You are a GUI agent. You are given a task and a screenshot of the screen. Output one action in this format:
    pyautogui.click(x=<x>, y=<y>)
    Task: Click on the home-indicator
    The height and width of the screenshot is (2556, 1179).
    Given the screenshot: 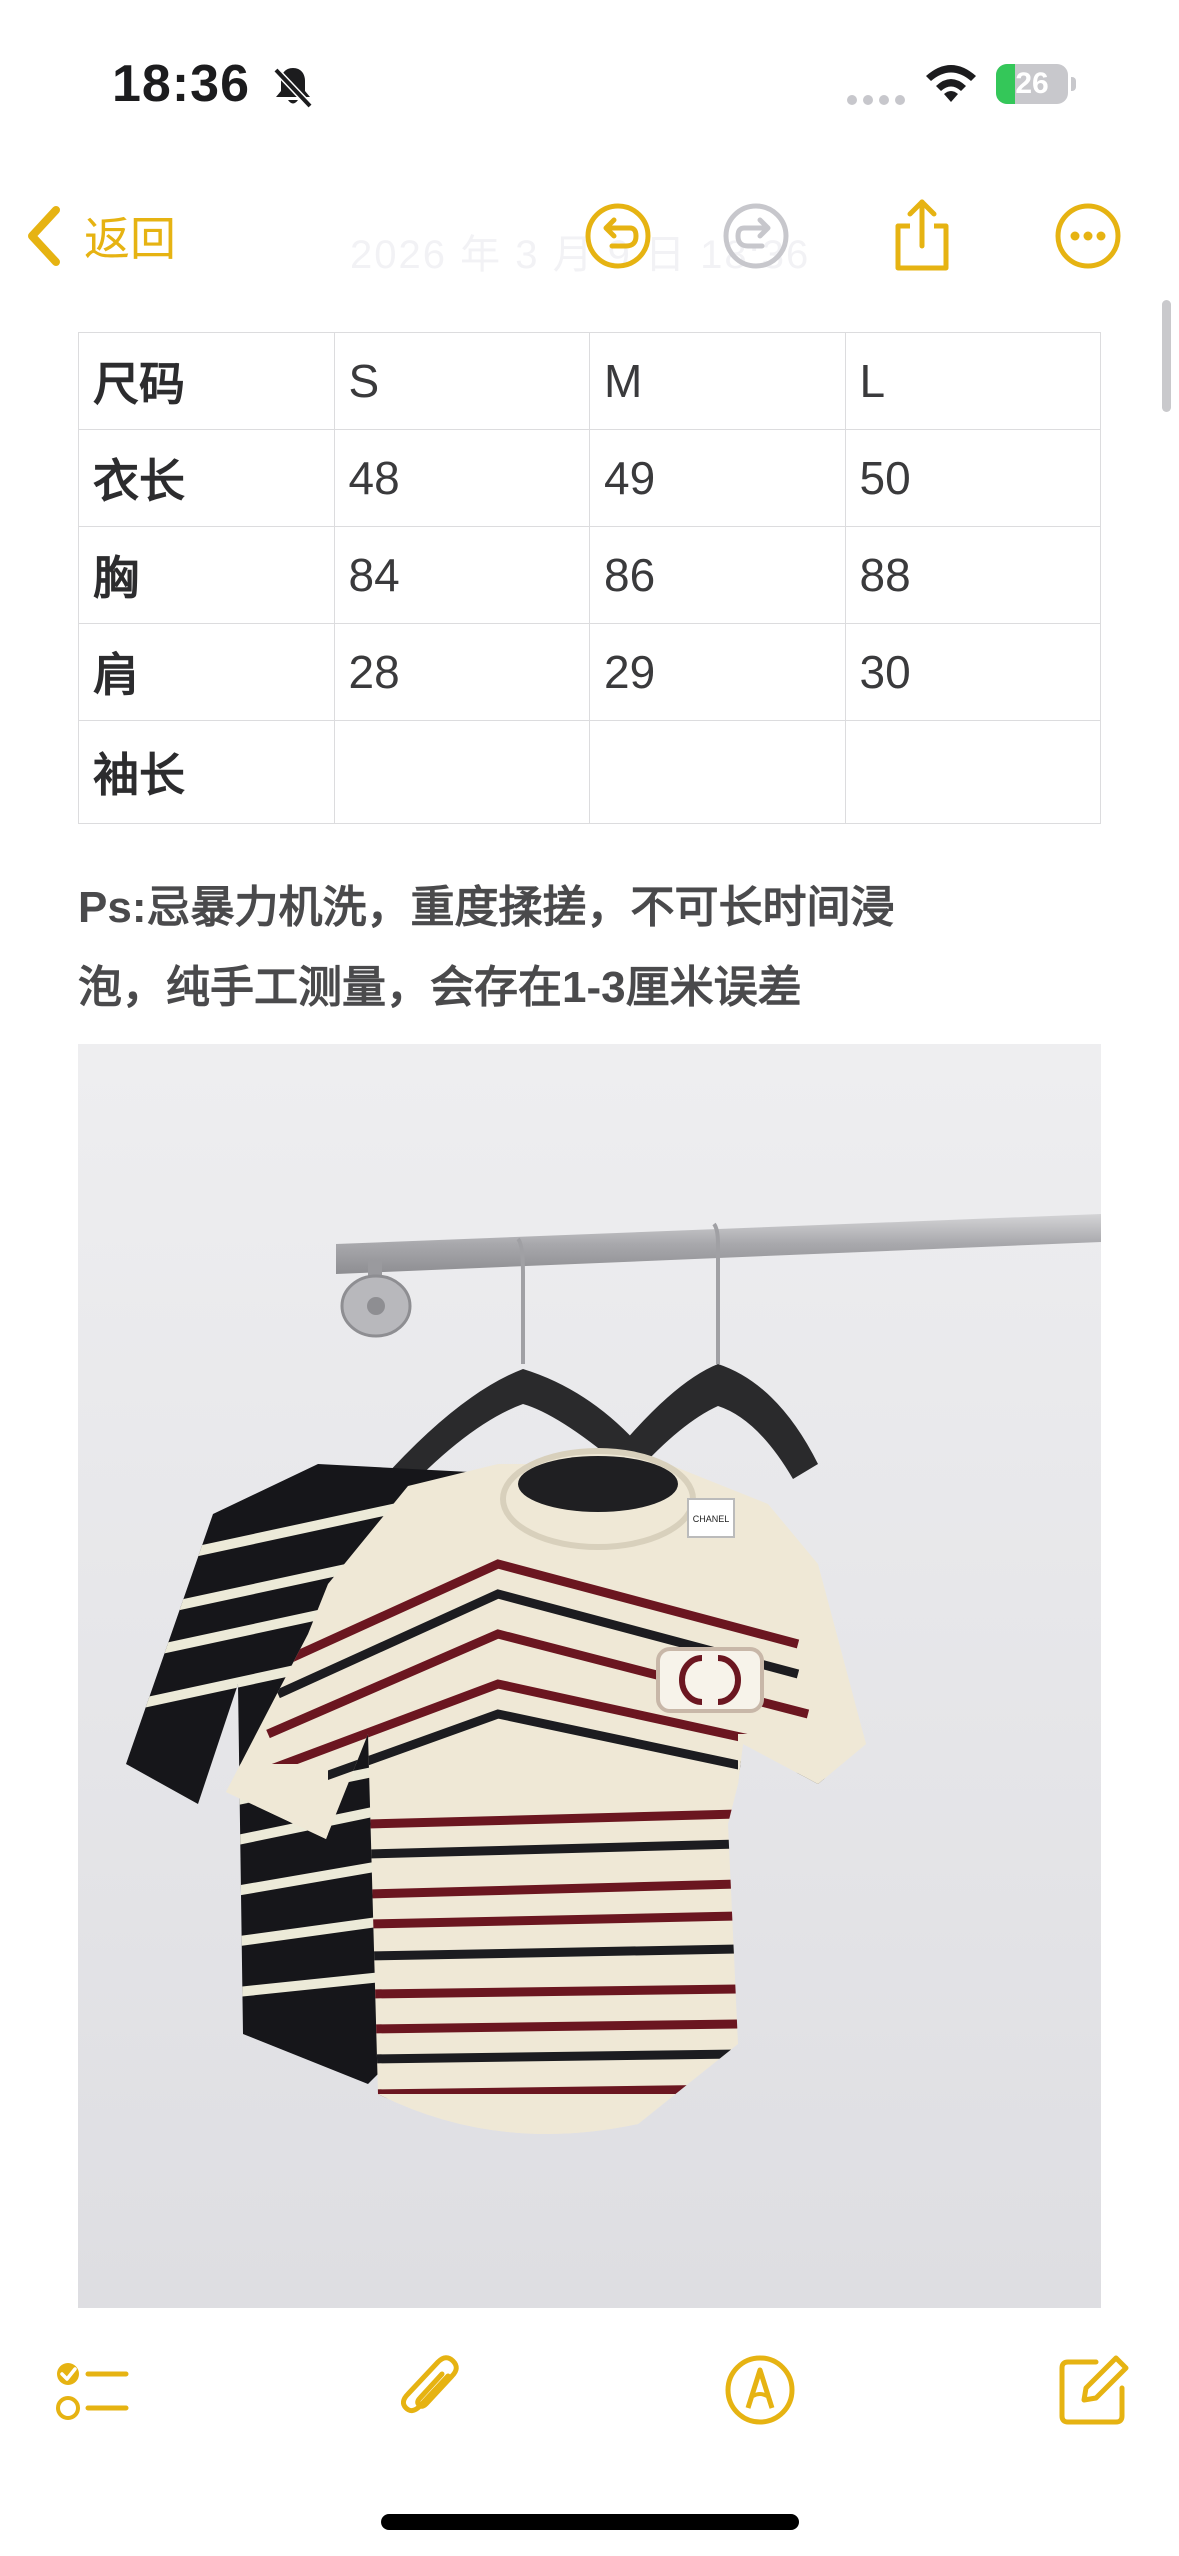 What is the action you would take?
    pyautogui.click(x=590, y=2522)
    